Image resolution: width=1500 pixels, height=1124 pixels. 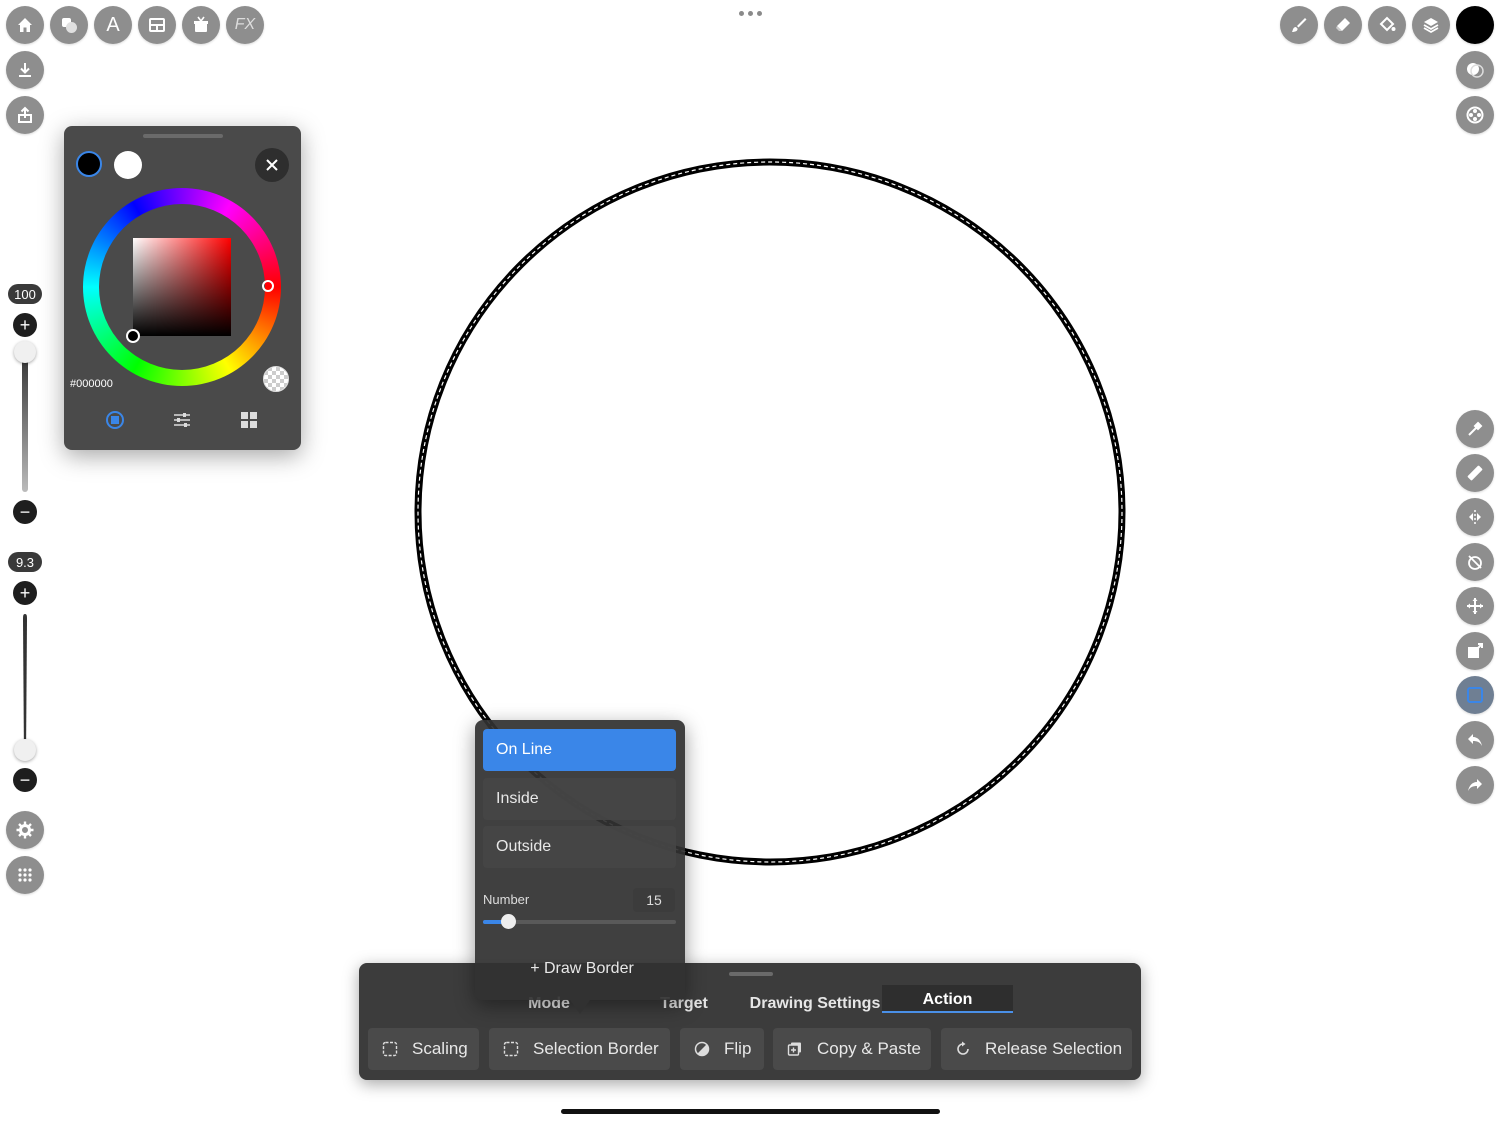 I want to click on release-icon, so click(x=963, y=1048).